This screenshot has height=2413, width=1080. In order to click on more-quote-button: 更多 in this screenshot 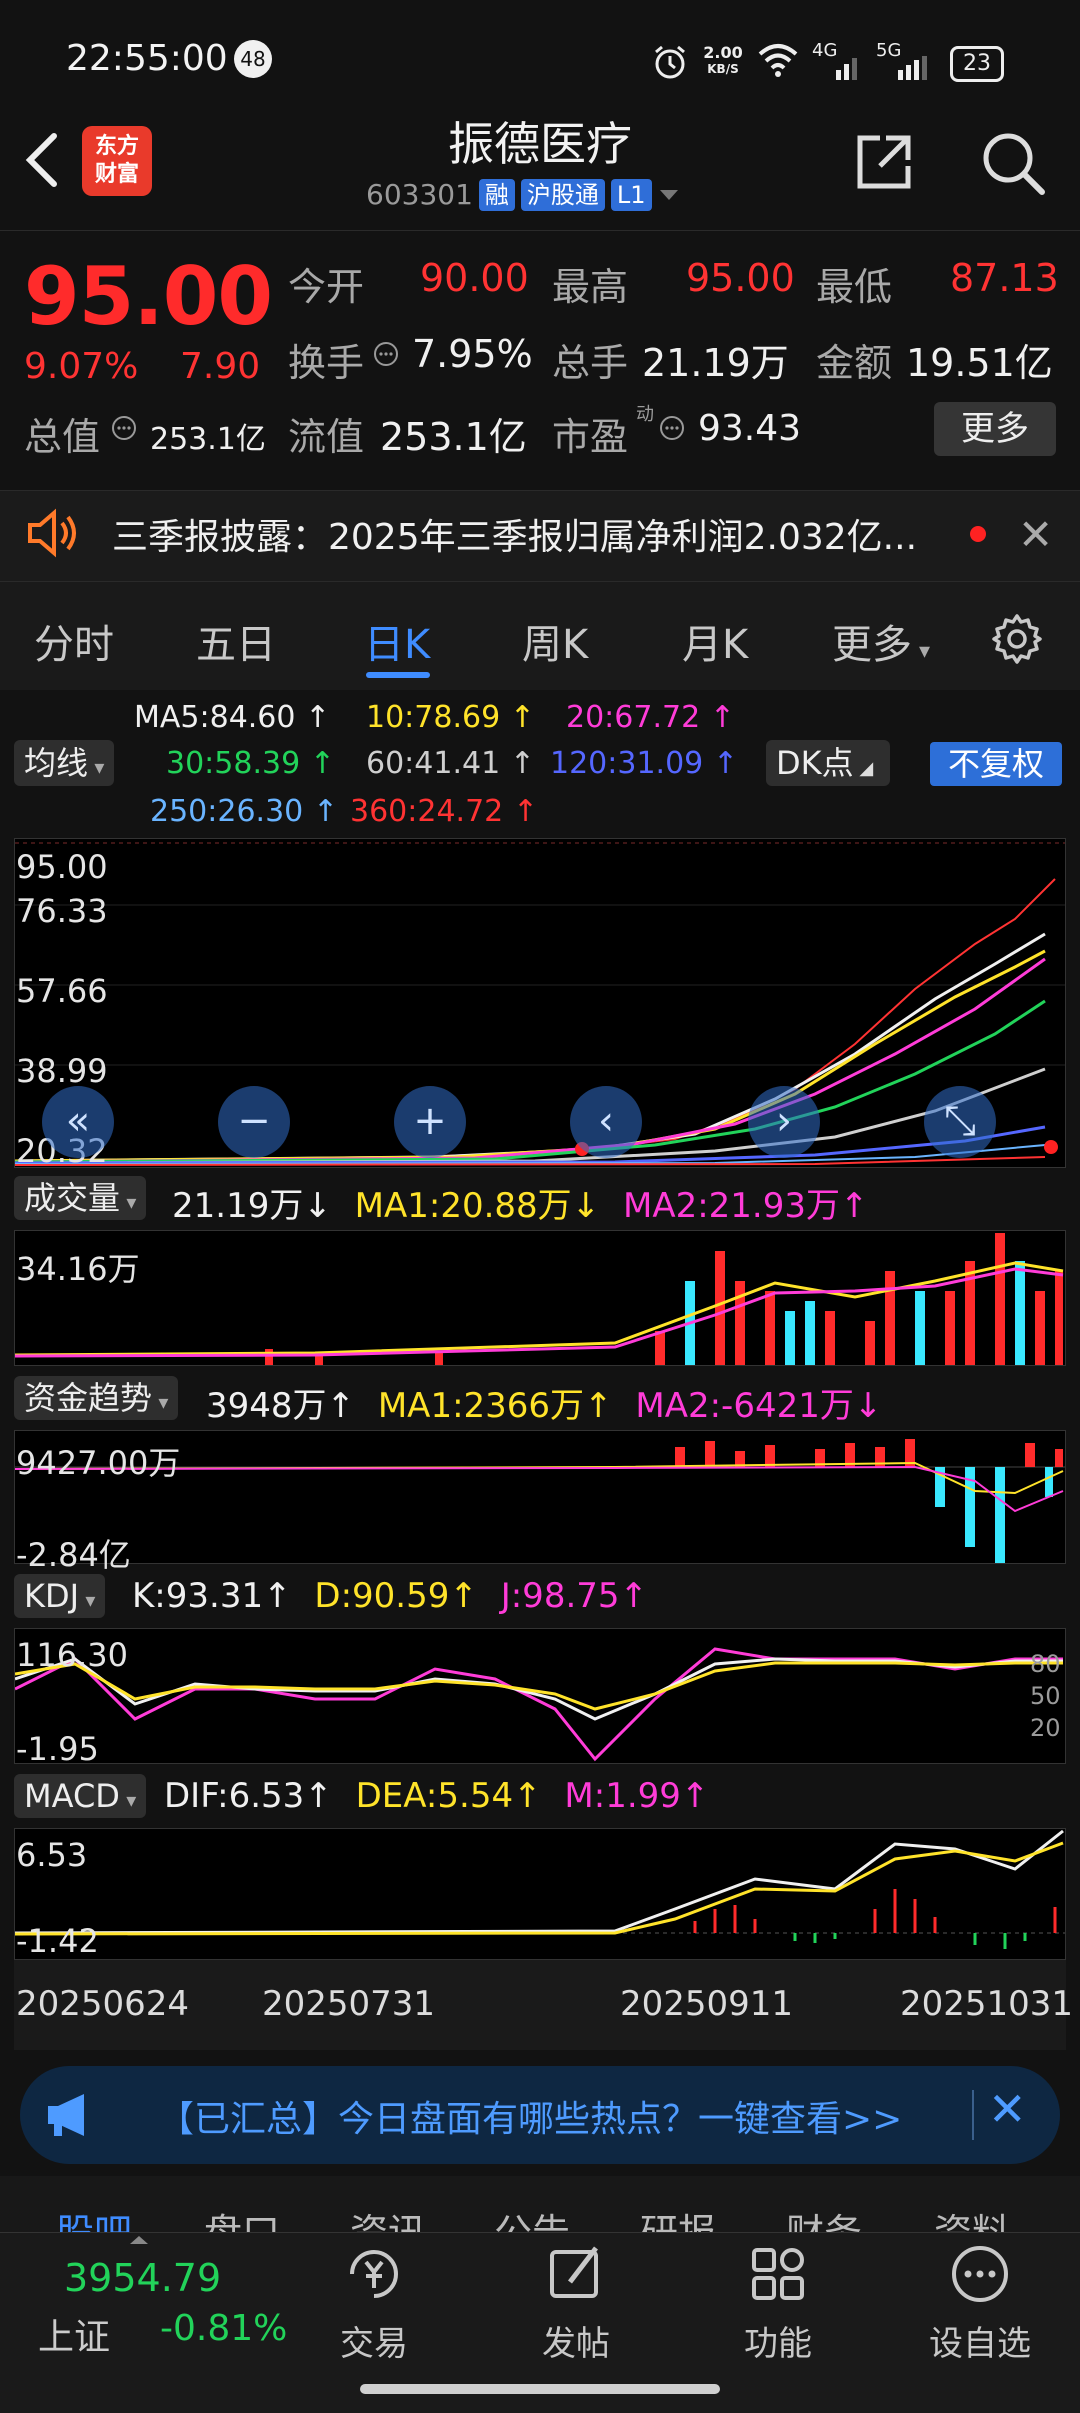, I will do `click(995, 429)`.